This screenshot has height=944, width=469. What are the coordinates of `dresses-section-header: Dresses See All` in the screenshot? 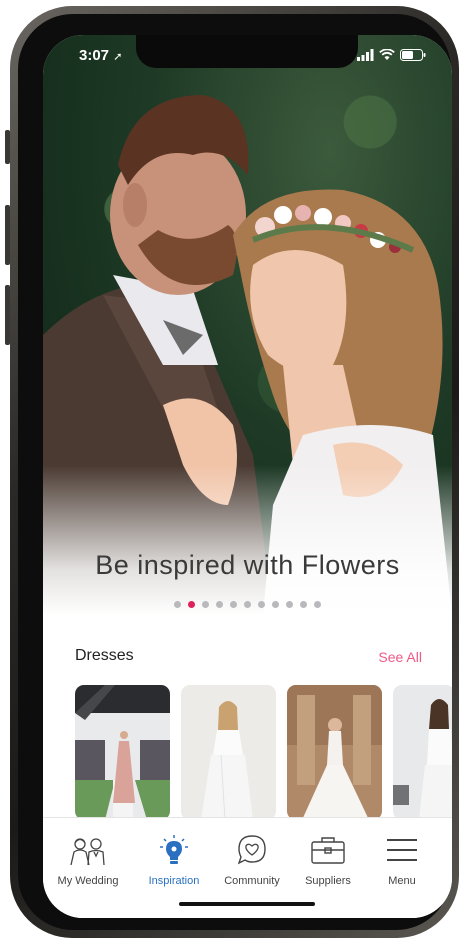 It's located at (248, 658).